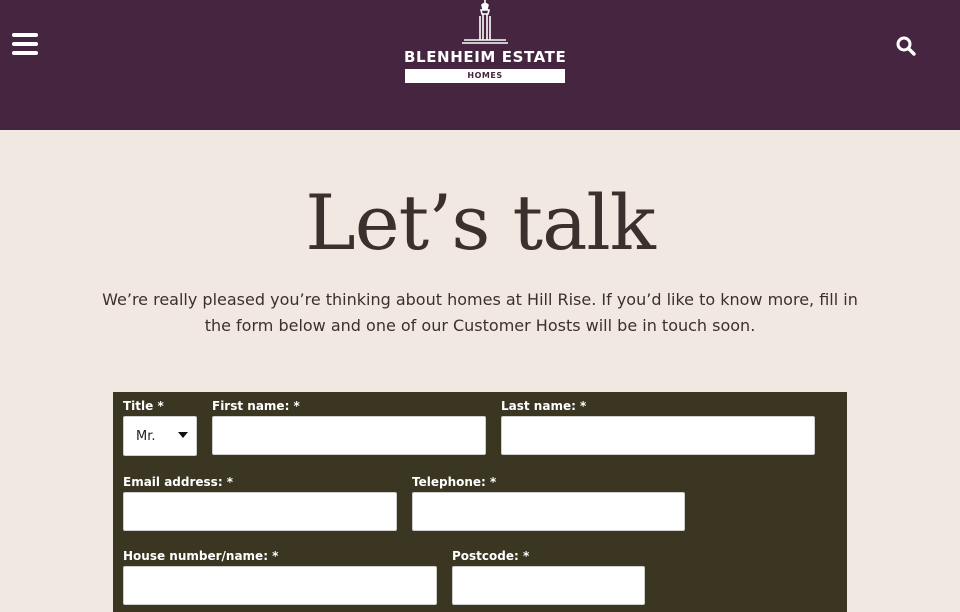 The width and height of the screenshot is (960, 612). What do you see at coordinates (201, 556) in the screenshot?
I see `house-label: House number/name: *` at bounding box center [201, 556].